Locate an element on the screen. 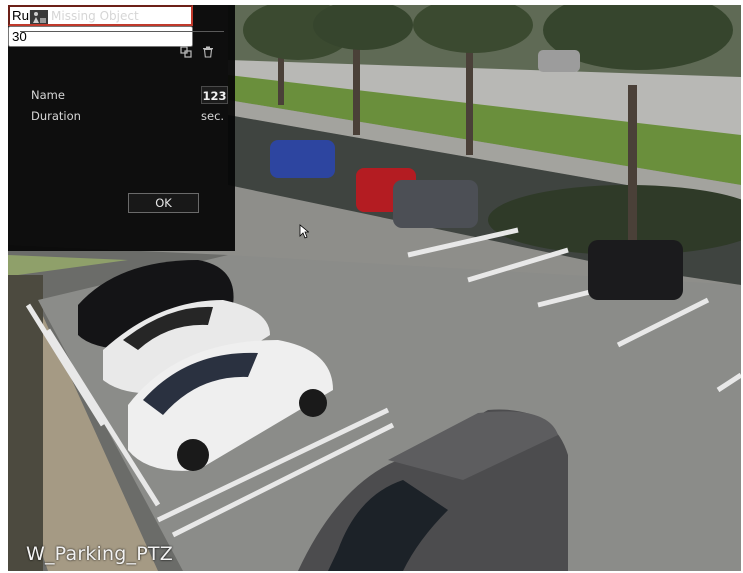 Image resolution: width=743 pixels, height=573 pixels. delete-icon is located at coordinates (208, 52).